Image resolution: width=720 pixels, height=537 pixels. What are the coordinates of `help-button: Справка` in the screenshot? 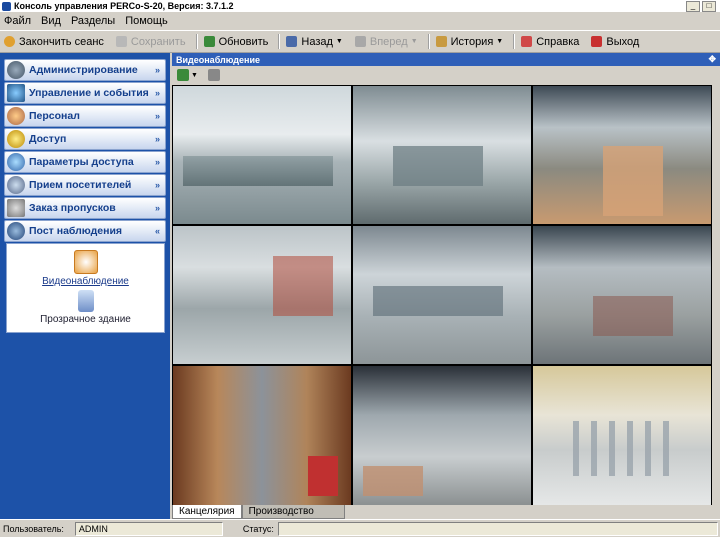 It's located at (552, 42).